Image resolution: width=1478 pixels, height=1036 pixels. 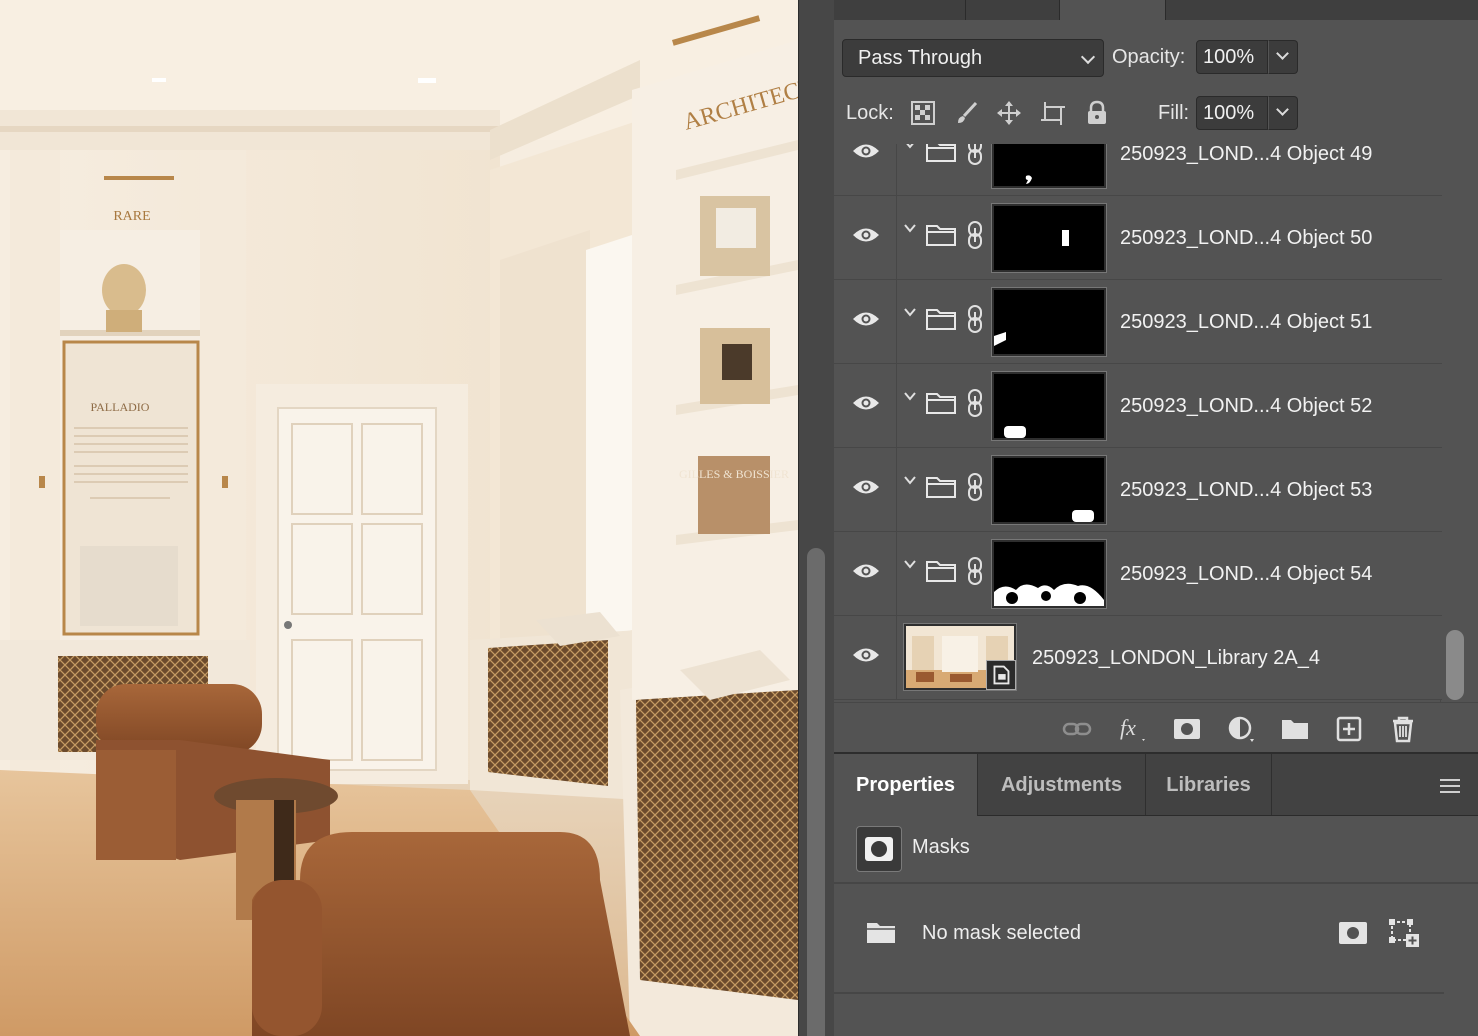 What do you see at coordinates (1232, 57) in the screenshot?
I see `opacity-input: 100%` at bounding box center [1232, 57].